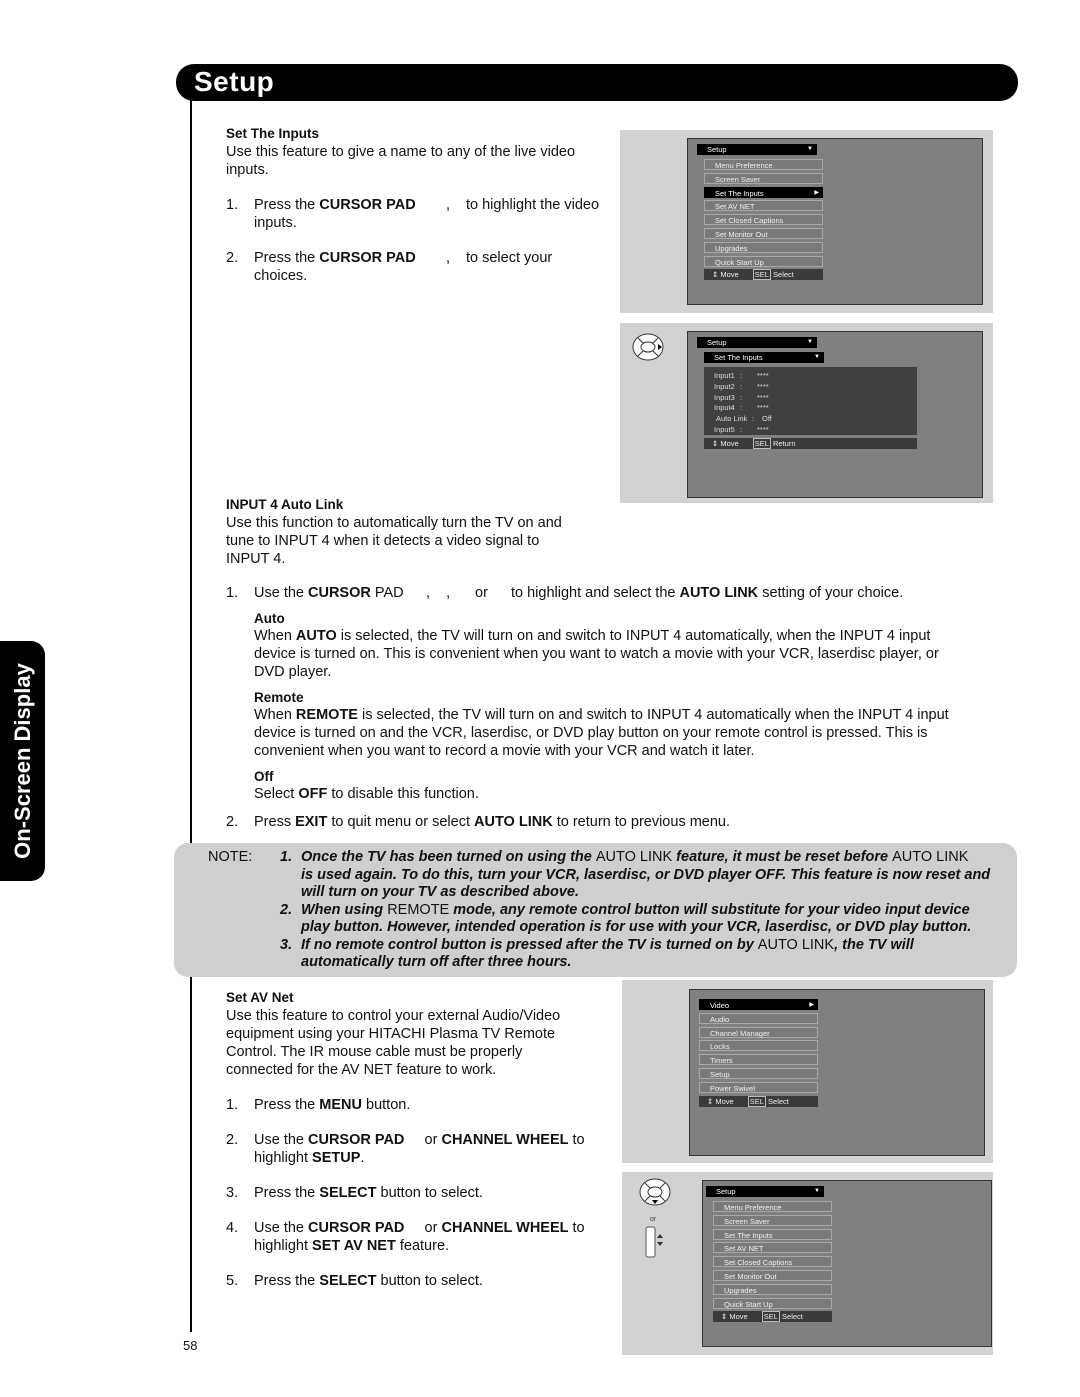 Image resolution: width=1080 pixels, height=1397 pixels. What do you see at coordinates (765, 1191) in the screenshot?
I see `osd-title: Setup ▼` at bounding box center [765, 1191].